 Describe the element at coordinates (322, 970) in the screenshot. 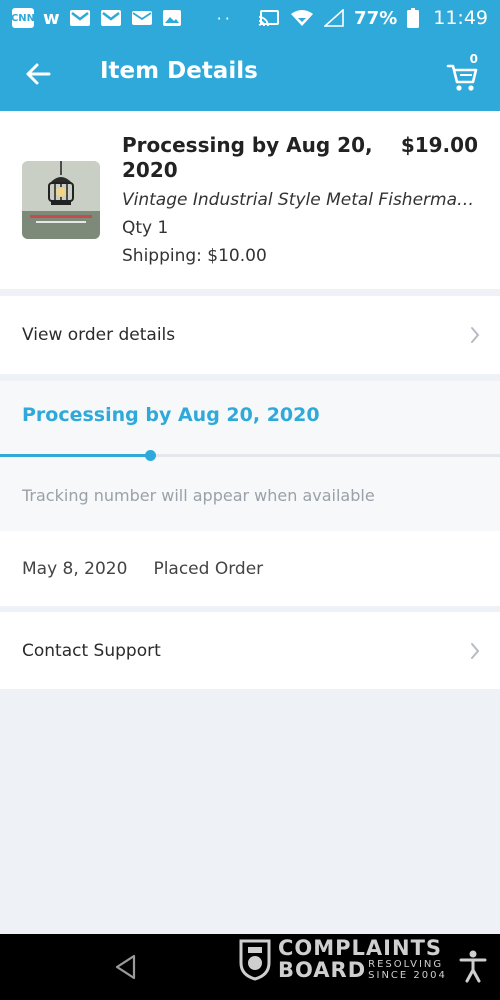

I see `watermark-line2: BOARD` at that location.